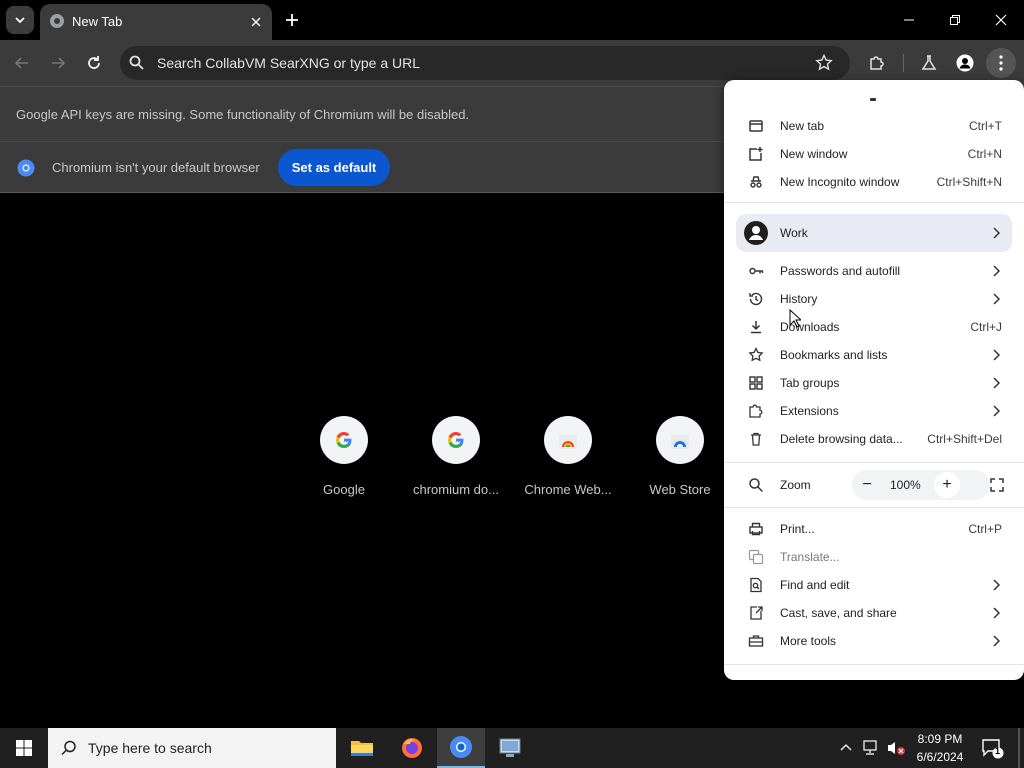 The width and height of the screenshot is (1024, 768). I want to click on back-button, so click(22, 63).